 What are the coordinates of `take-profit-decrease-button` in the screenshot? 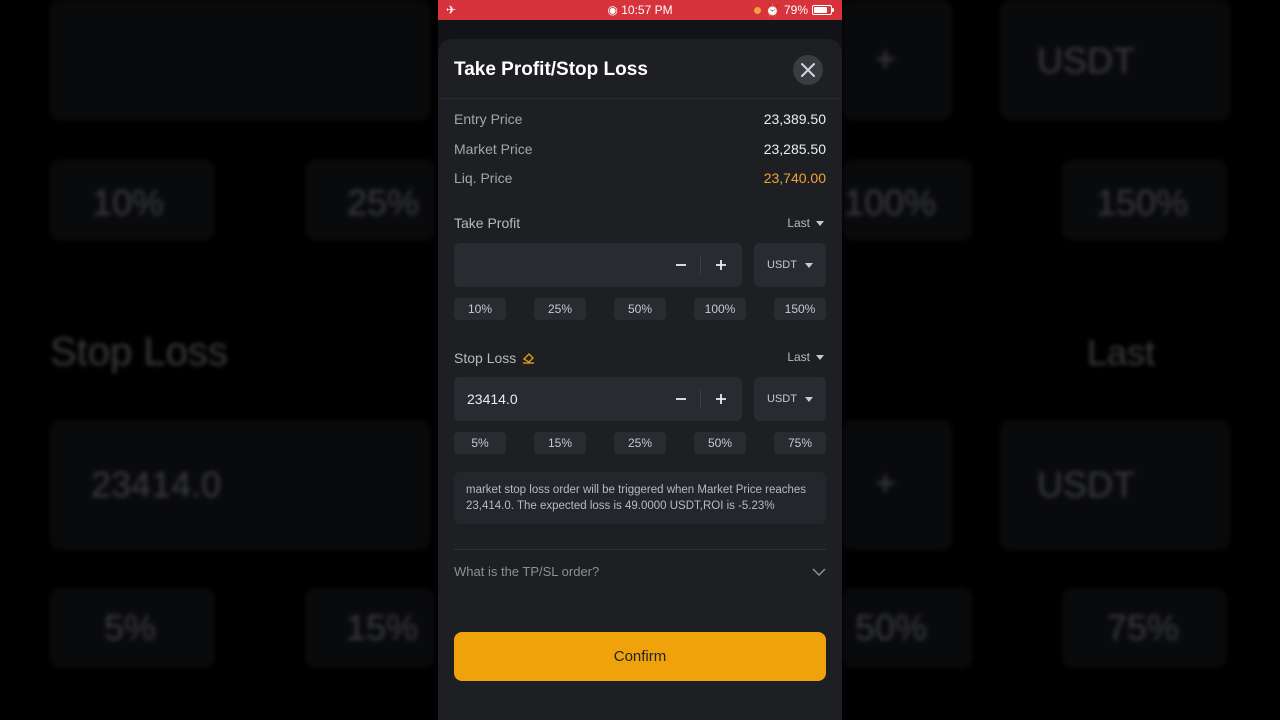 It's located at (681, 265).